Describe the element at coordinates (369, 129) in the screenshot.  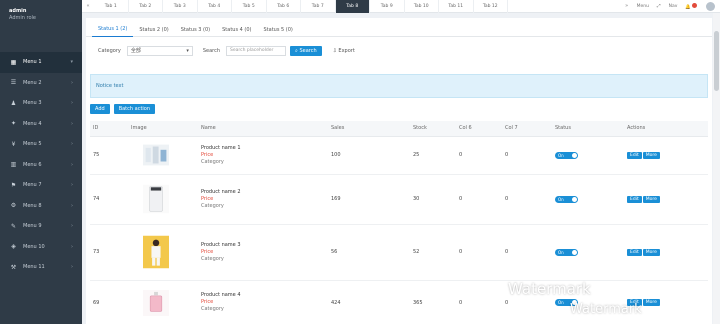
I see `col-sales: Sales` at that location.